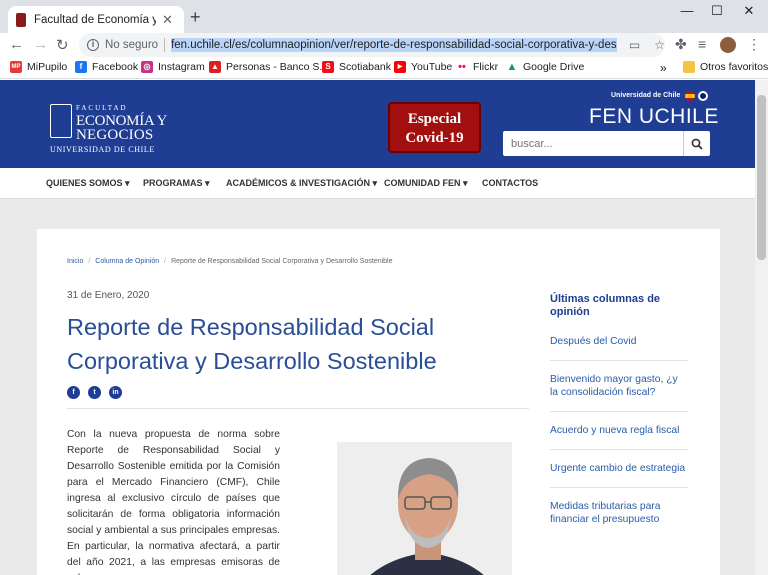  Describe the element at coordinates (593, 143) in the screenshot. I see `search-input` at that location.